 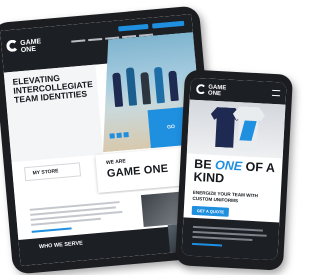 I want to click on get-quote-button: GET A QUOTE, so click(x=210, y=211).